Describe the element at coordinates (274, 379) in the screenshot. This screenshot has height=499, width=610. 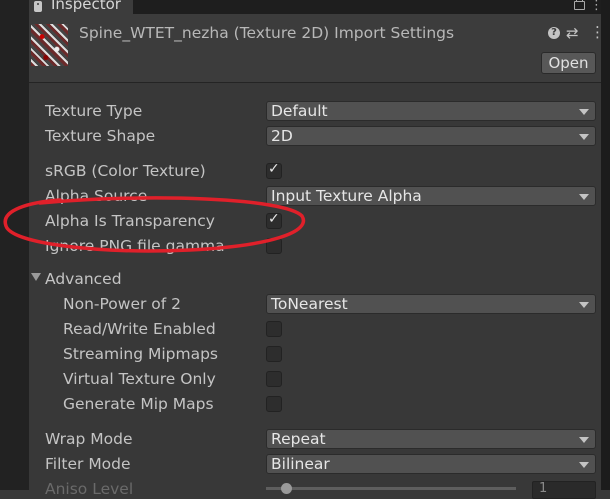
I see `virtual-texture-only-checkbox` at that location.